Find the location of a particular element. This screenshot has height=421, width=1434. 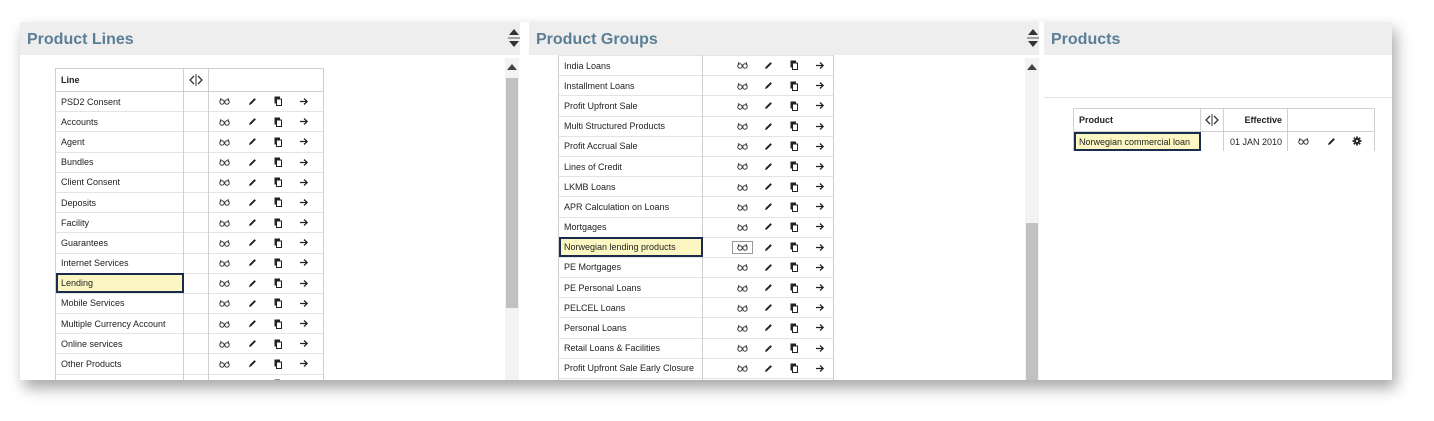

product-group-name: APR Calculation on Loans is located at coordinates (630, 206).